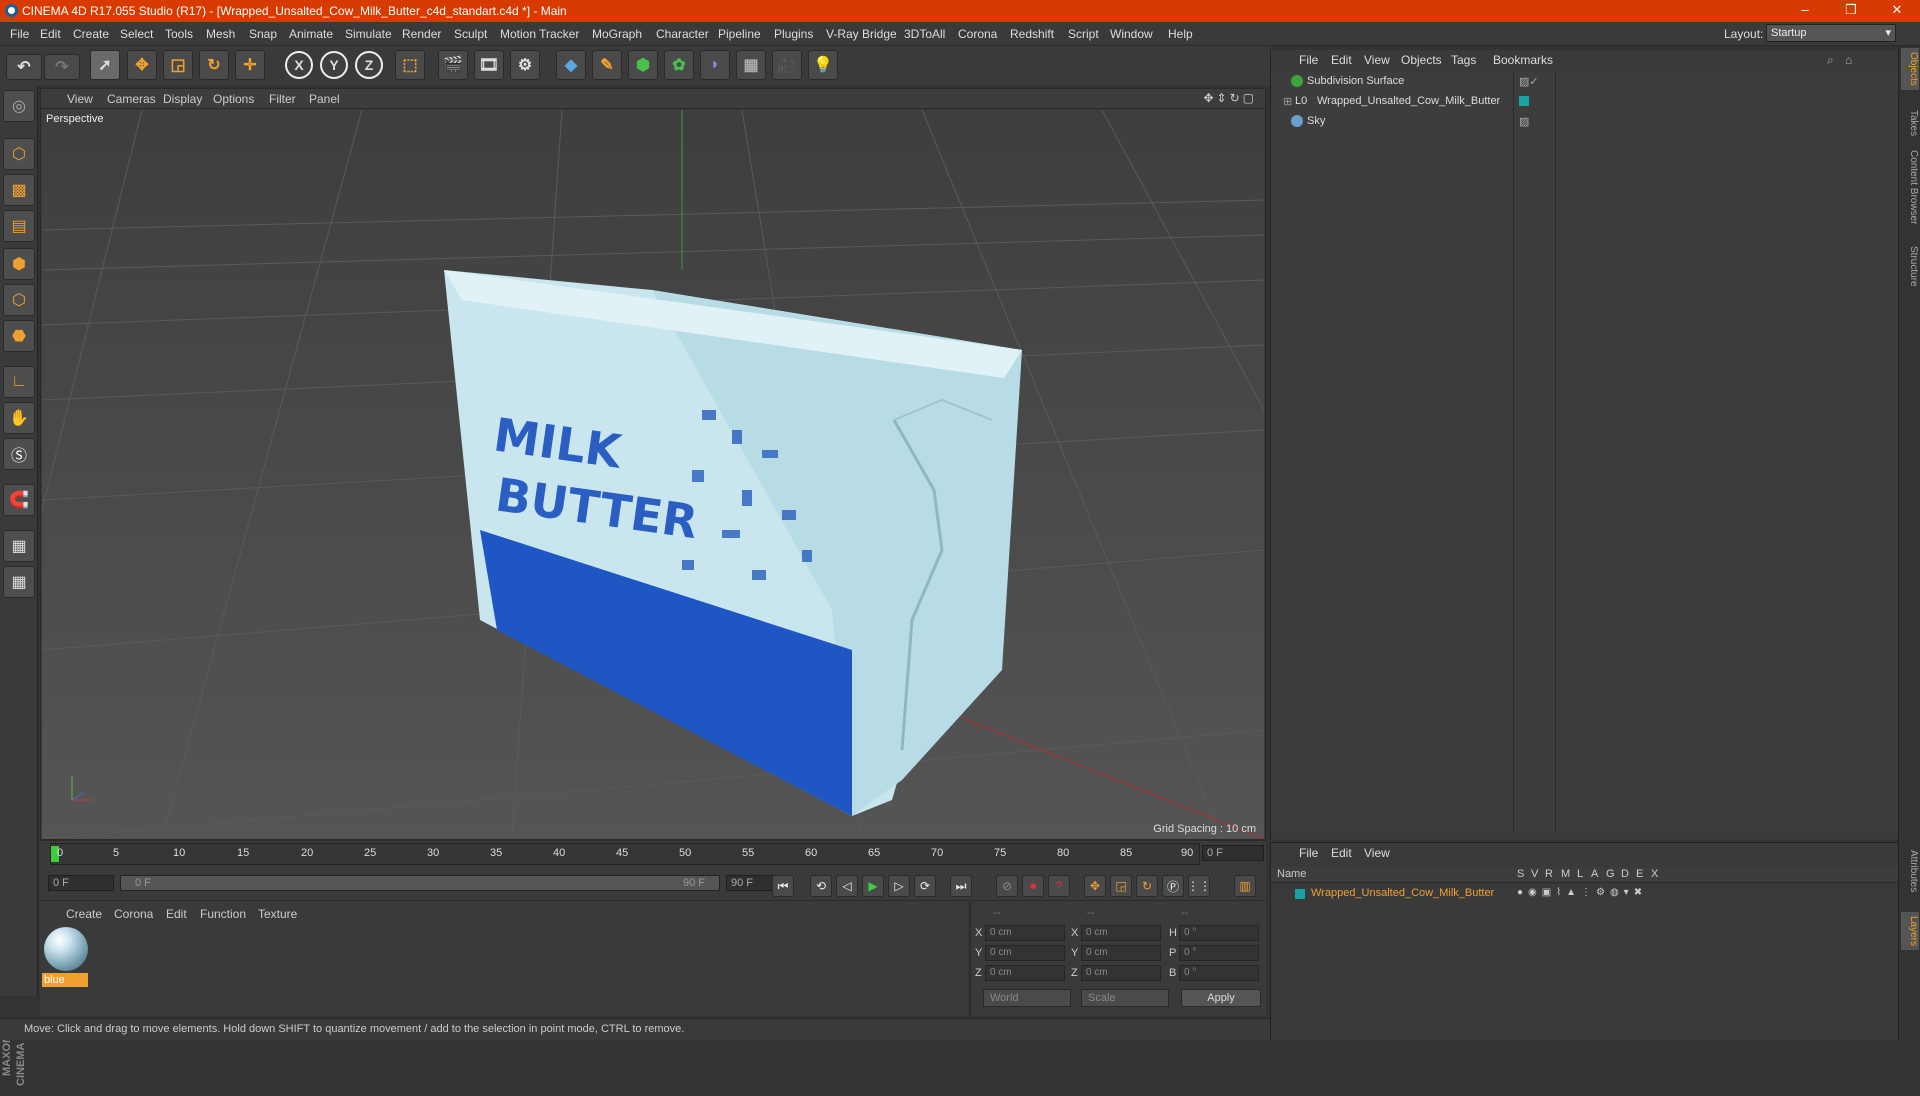 The width and height of the screenshot is (1920, 1096). Describe the element at coordinates (682, 34) in the screenshot. I see `menu-character: Character` at that location.